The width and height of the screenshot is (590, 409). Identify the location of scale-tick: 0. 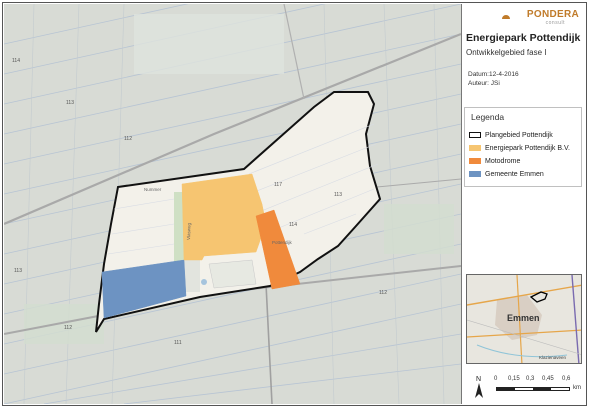
(496, 379).